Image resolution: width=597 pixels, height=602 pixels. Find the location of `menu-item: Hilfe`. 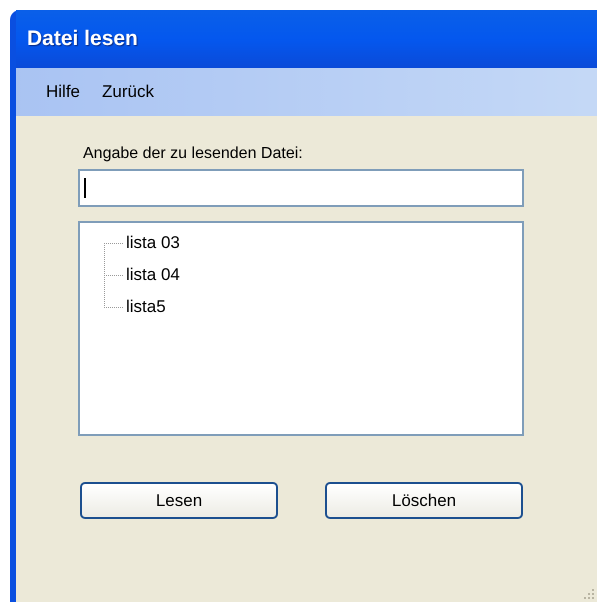

menu-item: Hilfe is located at coordinates (63, 92).